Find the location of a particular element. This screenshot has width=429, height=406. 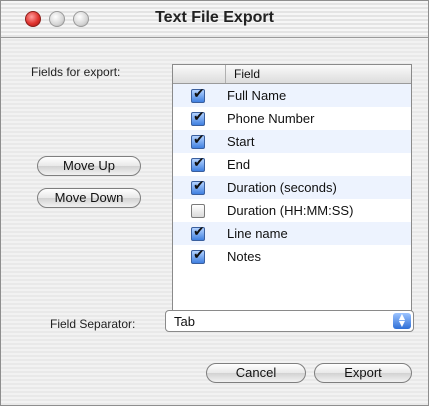

table-row: Duration (HH:MM:SS) is located at coordinates (292, 210).